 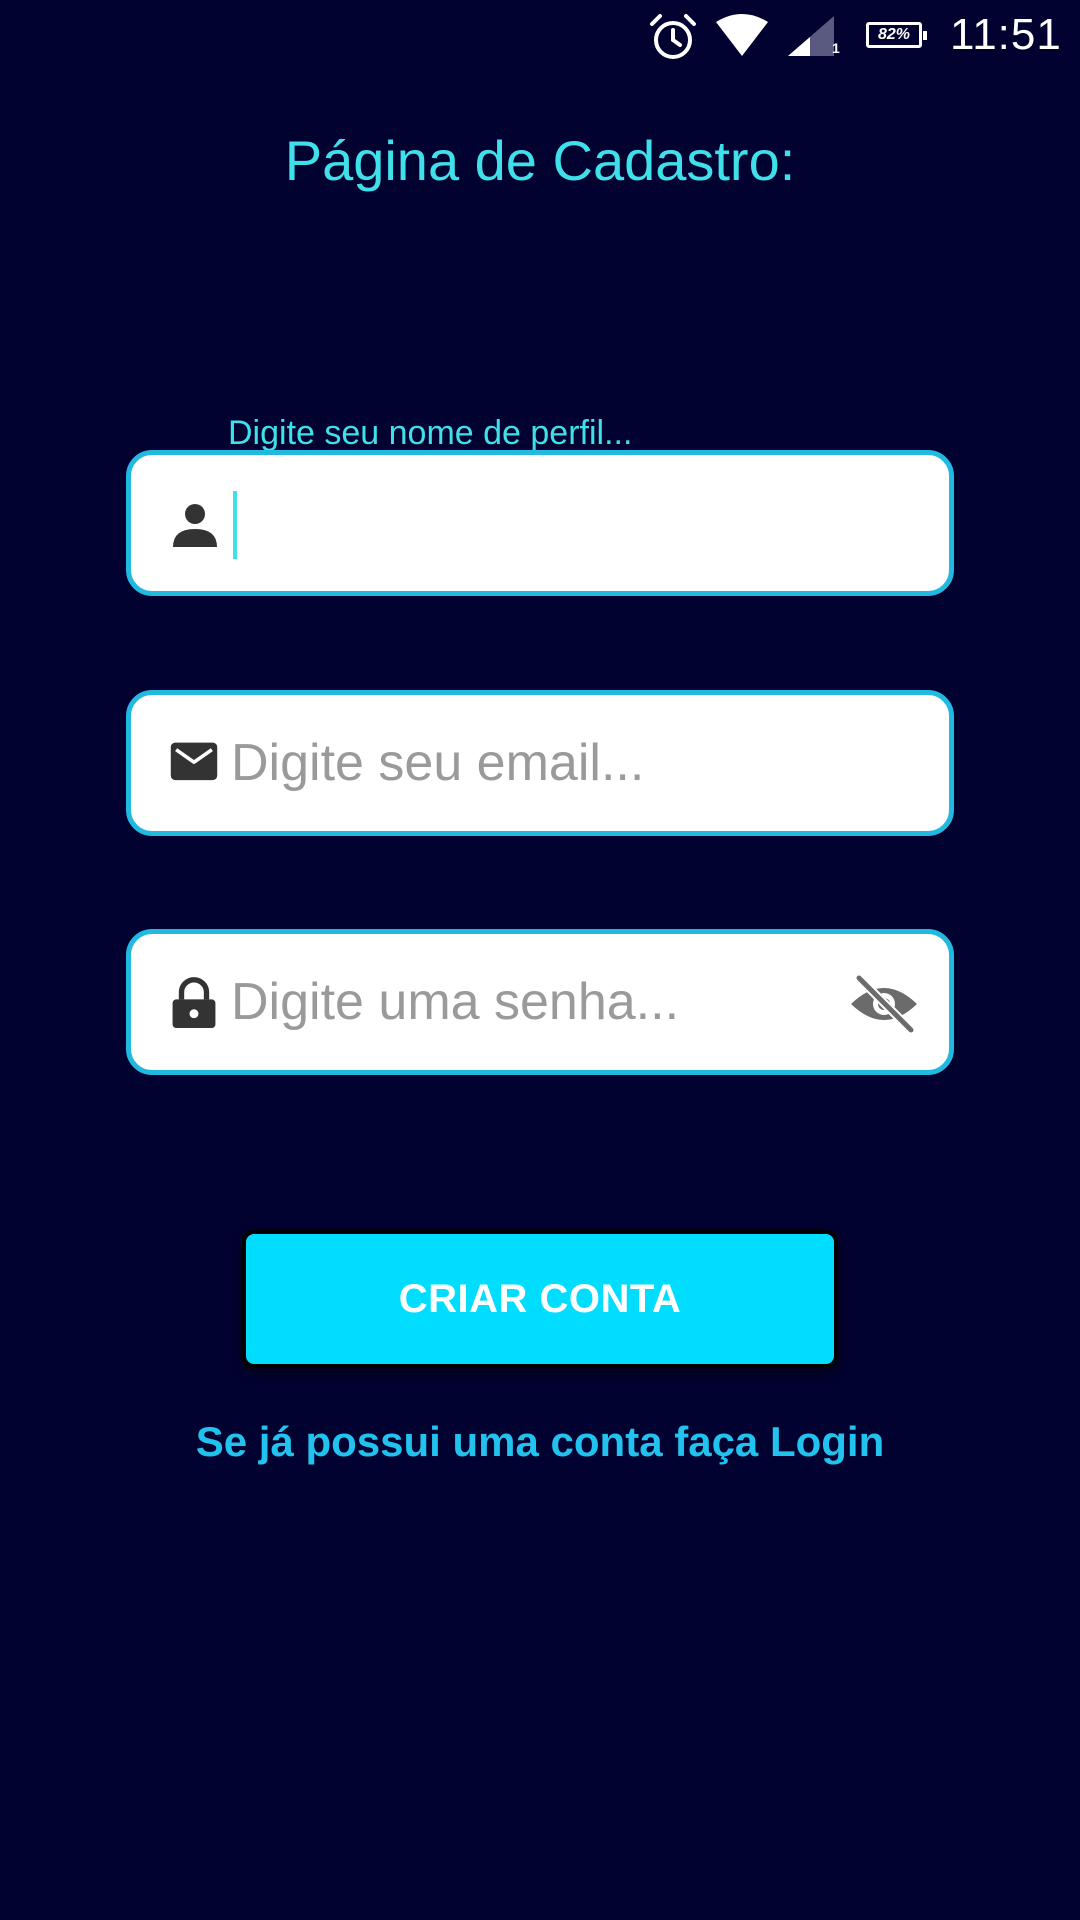 I want to click on email-field, so click(x=540, y=763).